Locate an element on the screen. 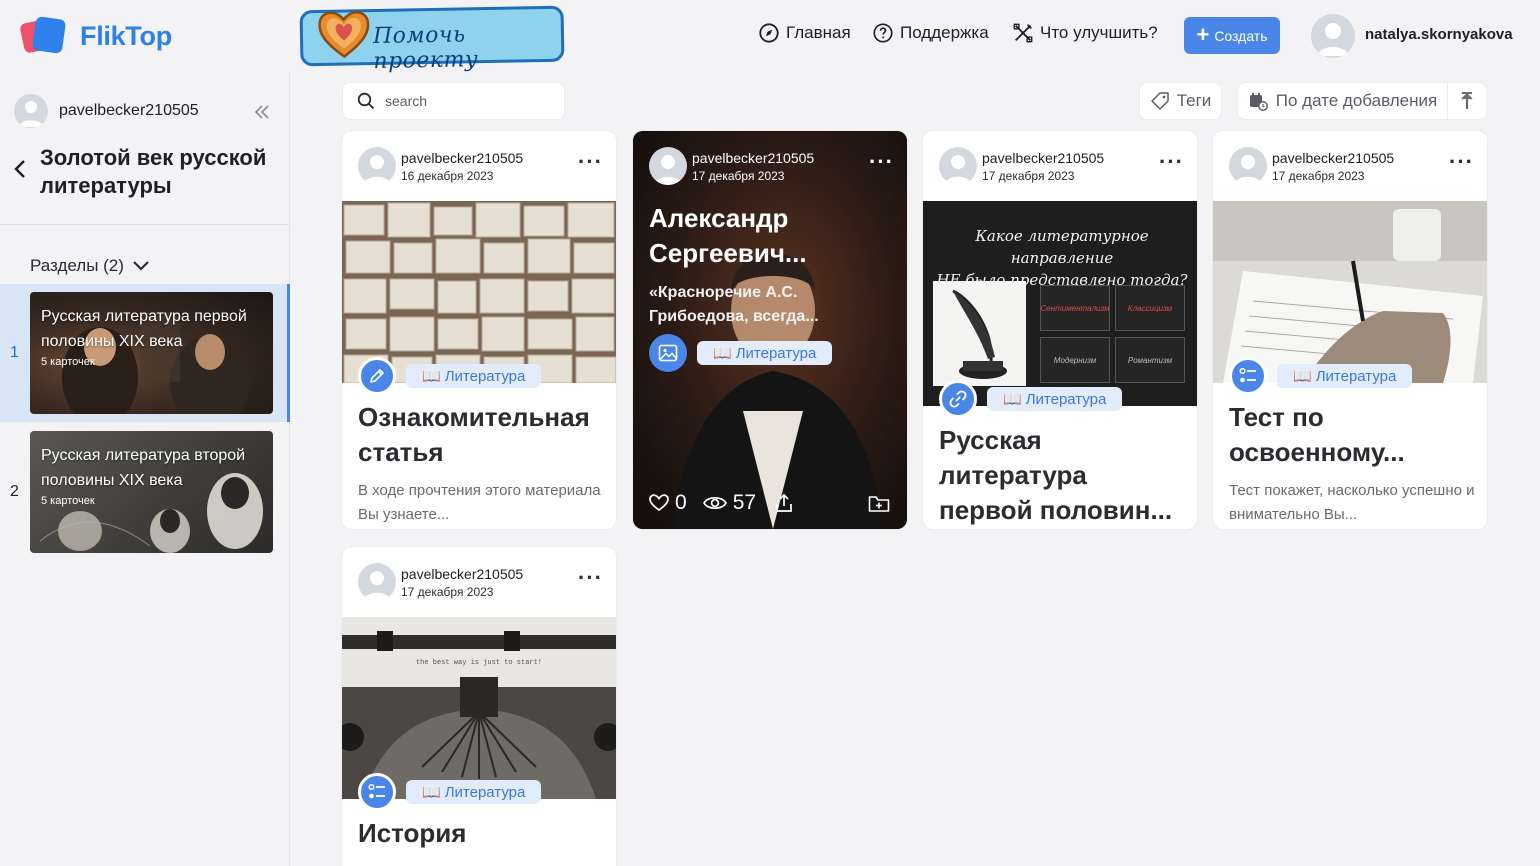 The image size is (1540, 866). back-arrow-icon is located at coordinates (21, 169).